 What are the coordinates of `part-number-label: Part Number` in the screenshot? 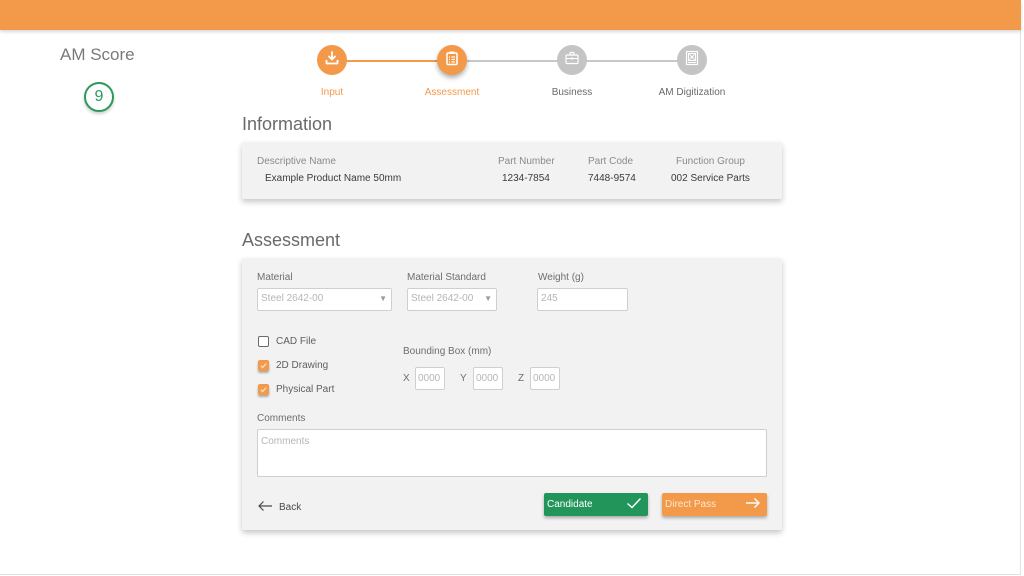 It's located at (526, 161).